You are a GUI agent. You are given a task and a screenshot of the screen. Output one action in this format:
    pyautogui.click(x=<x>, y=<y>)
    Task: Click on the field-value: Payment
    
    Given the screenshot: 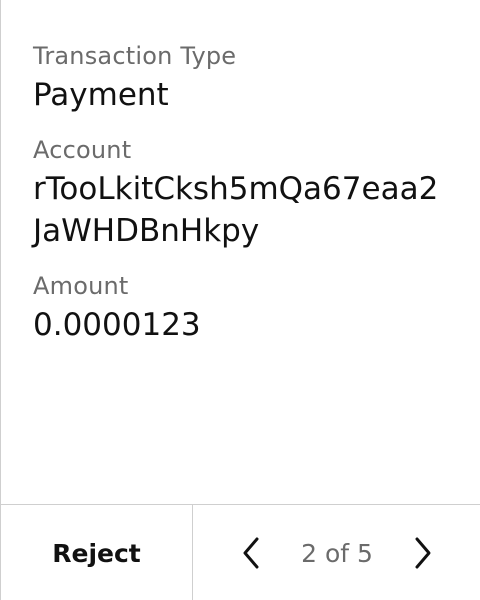 What is the action you would take?
    pyautogui.click(x=101, y=95)
    